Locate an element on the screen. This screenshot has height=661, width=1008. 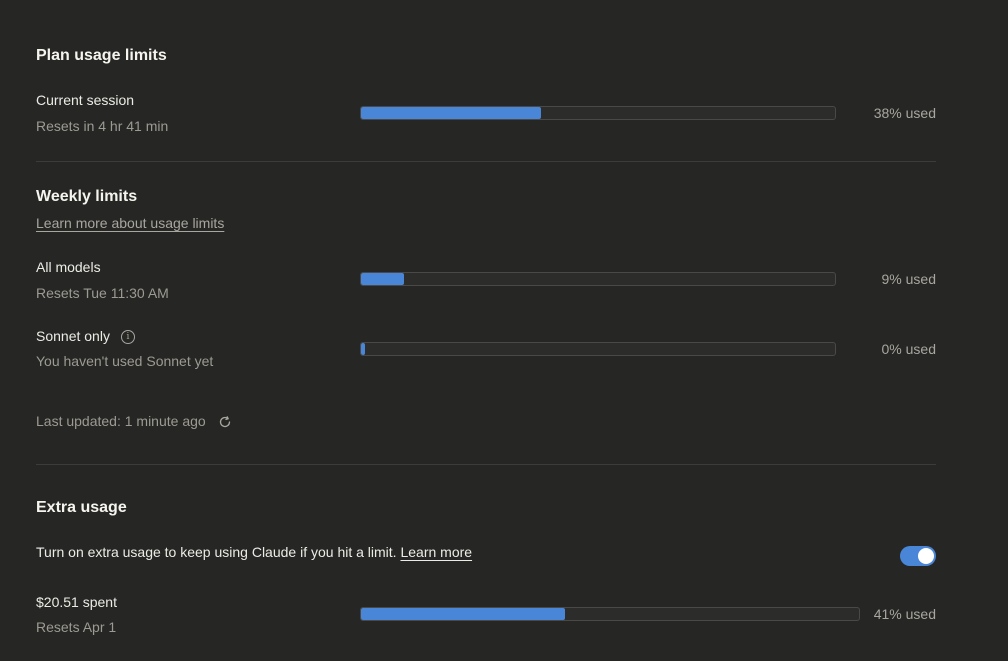
info-icon: i is located at coordinates (128, 337).